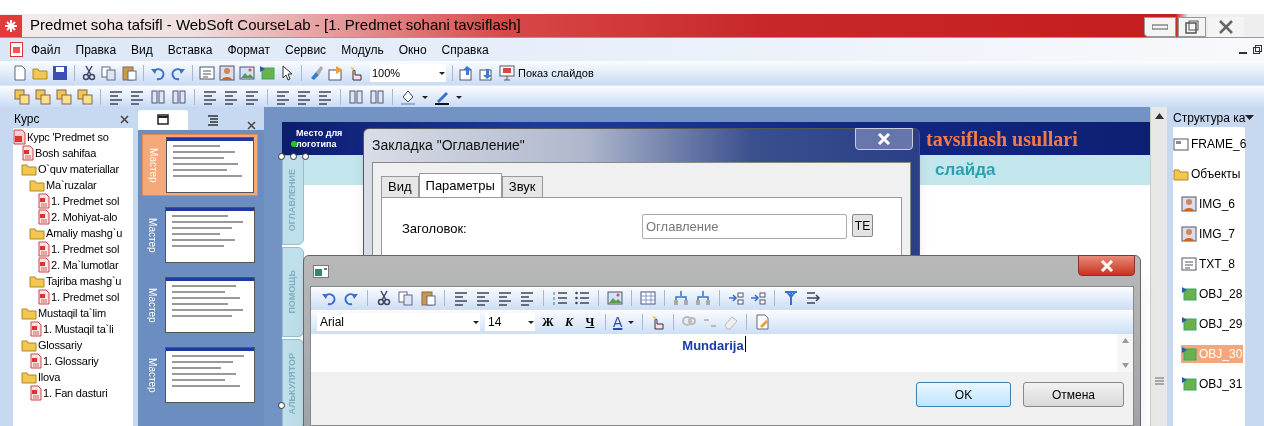  Describe the element at coordinates (207, 73) in the screenshot. I see `text-box-icon` at that location.